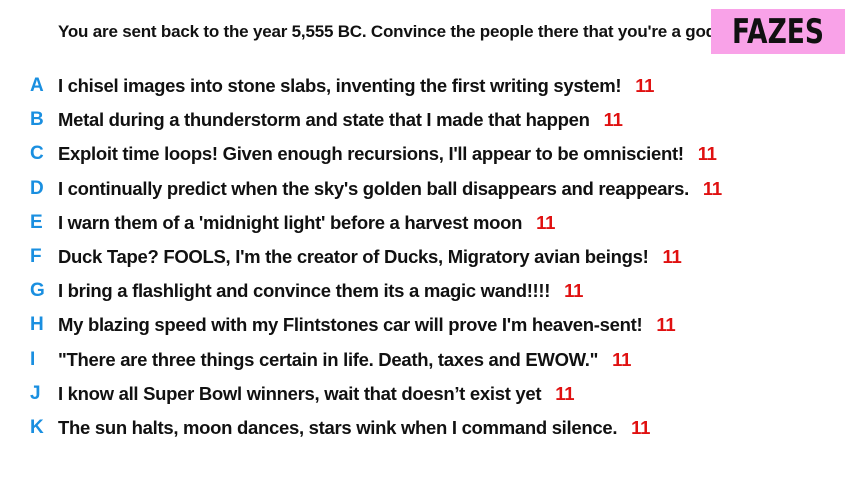  What do you see at coordinates (37, 291) in the screenshot?
I see `answer-letter: G` at bounding box center [37, 291].